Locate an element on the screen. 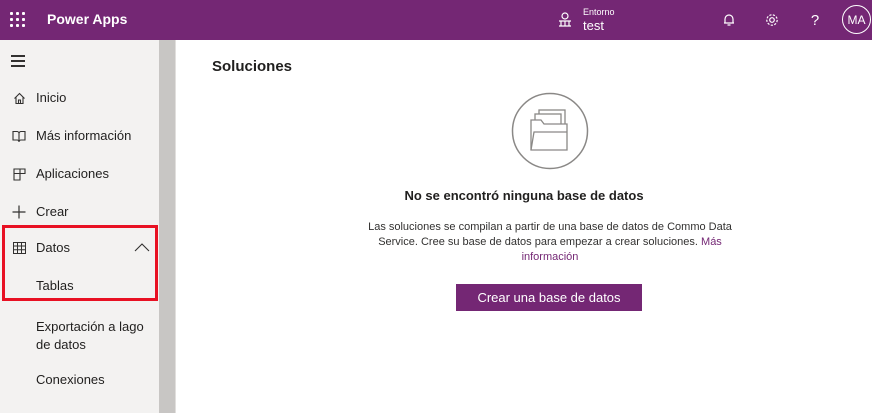 The width and height of the screenshot is (872, 413). sidebar-item-label: Crear is located at coordinates (52, 211).